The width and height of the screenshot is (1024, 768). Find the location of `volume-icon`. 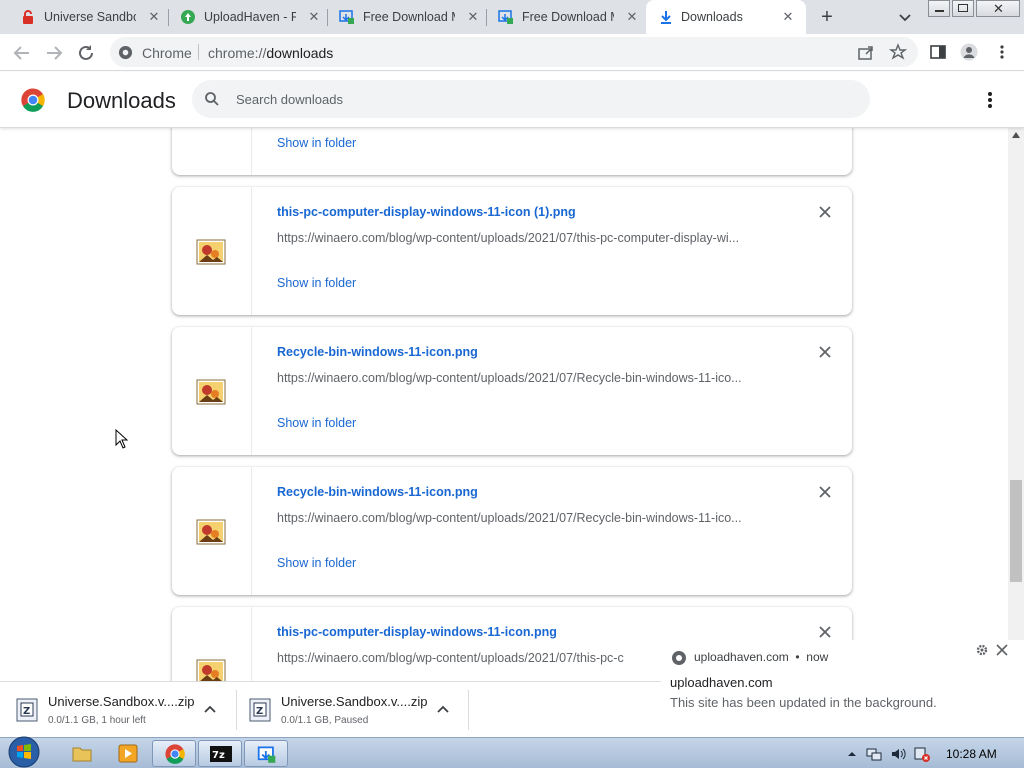

volume-icon is located at coordinates (898, 754).